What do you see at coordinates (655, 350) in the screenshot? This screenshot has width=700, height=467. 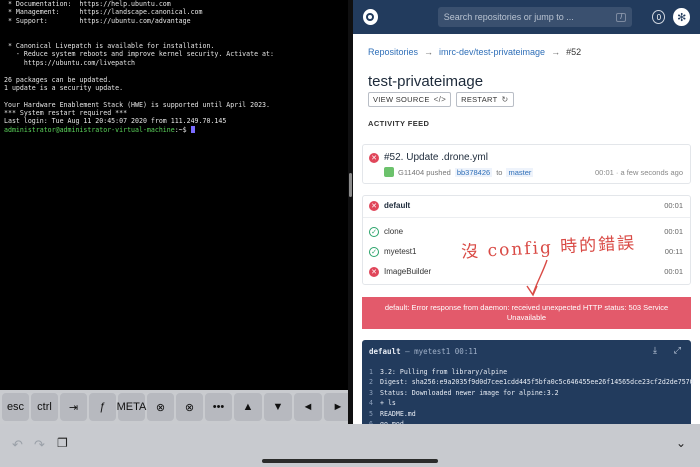 I see `download-icon: ⤓` at bounding box center [655, 350].